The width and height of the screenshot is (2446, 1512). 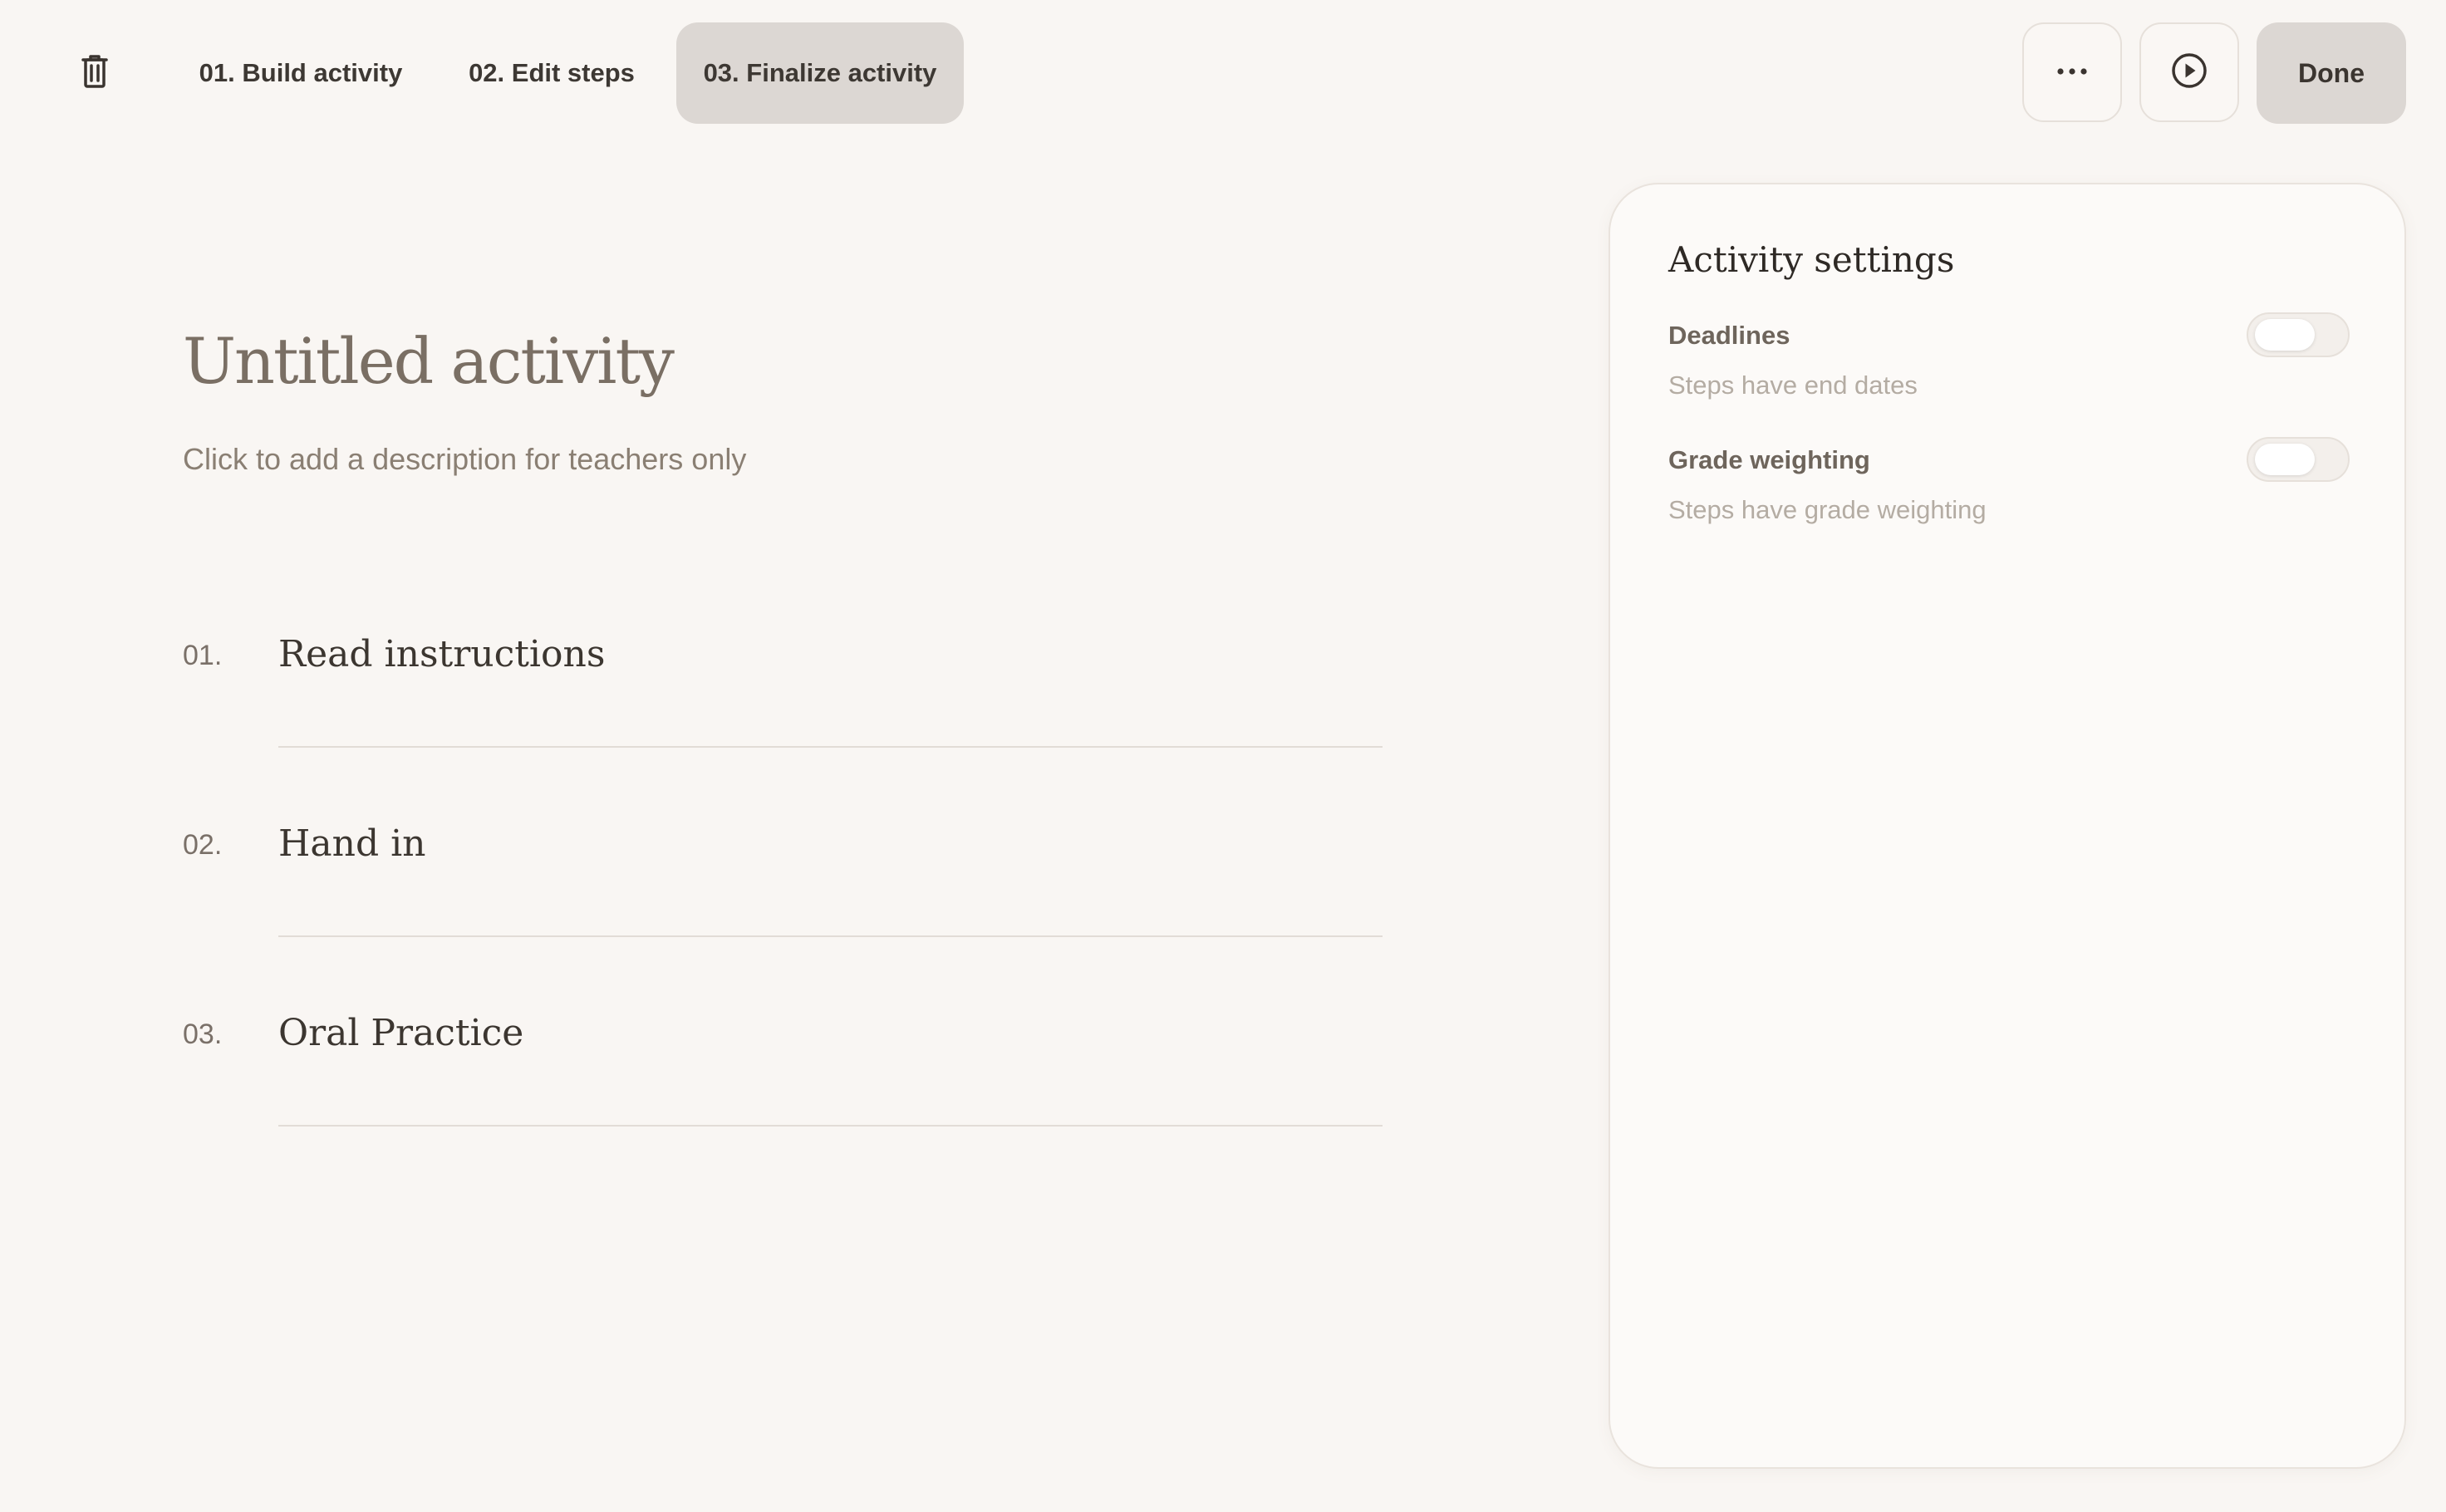 I want to click on step-item: 02. Hand in, so click(x=783, y=899).